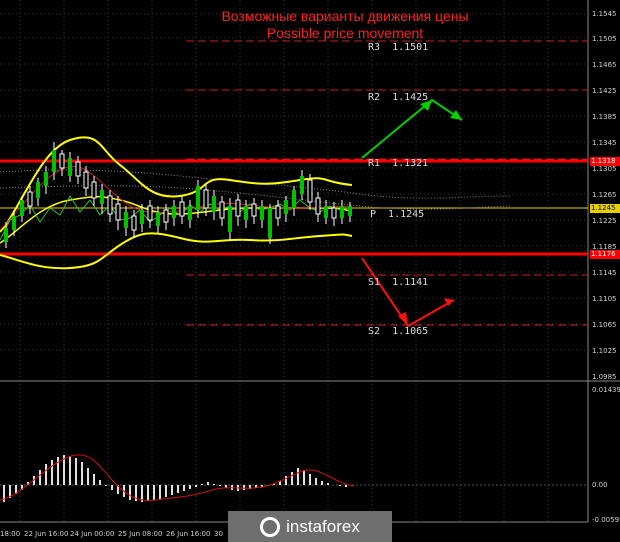  I want to click on price-tick: 1.1225, so click(604, 221).